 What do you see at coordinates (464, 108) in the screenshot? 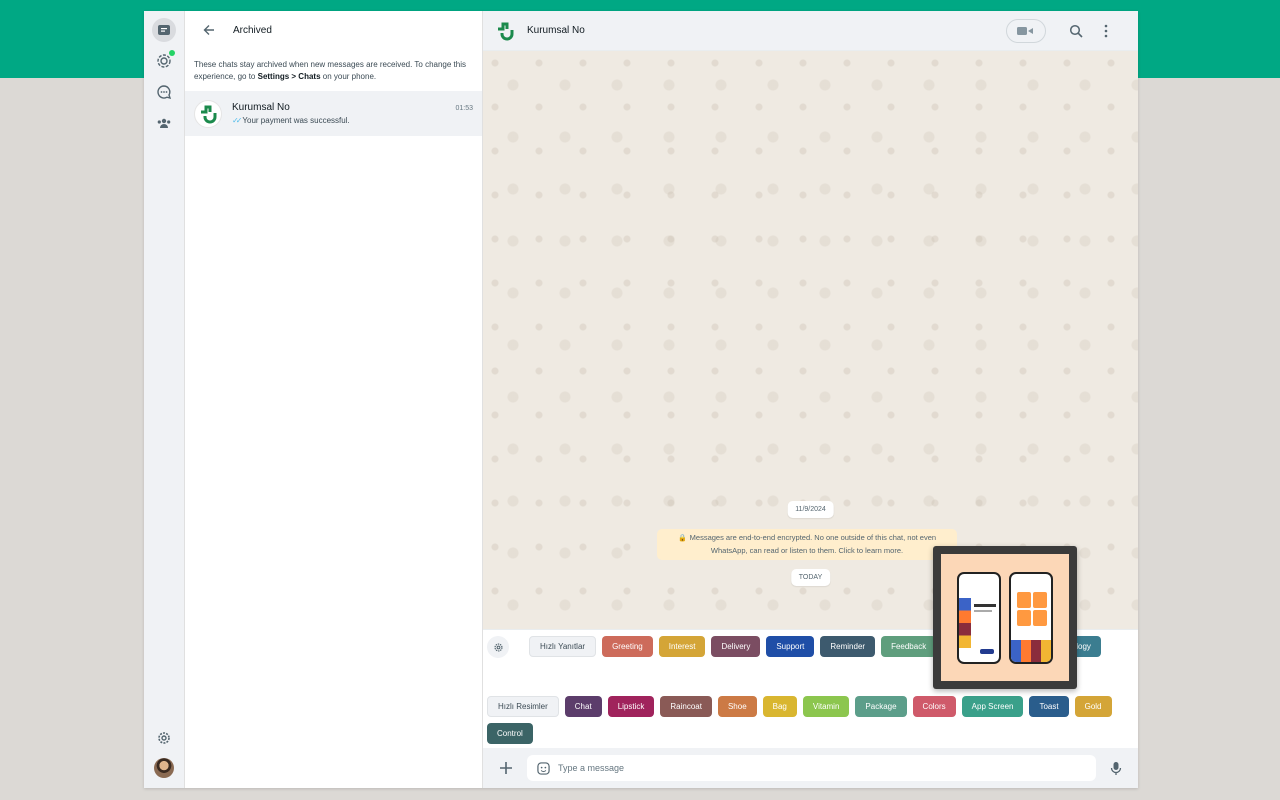
I see `chat-time: 01:53` at bounding box center [464, 108].